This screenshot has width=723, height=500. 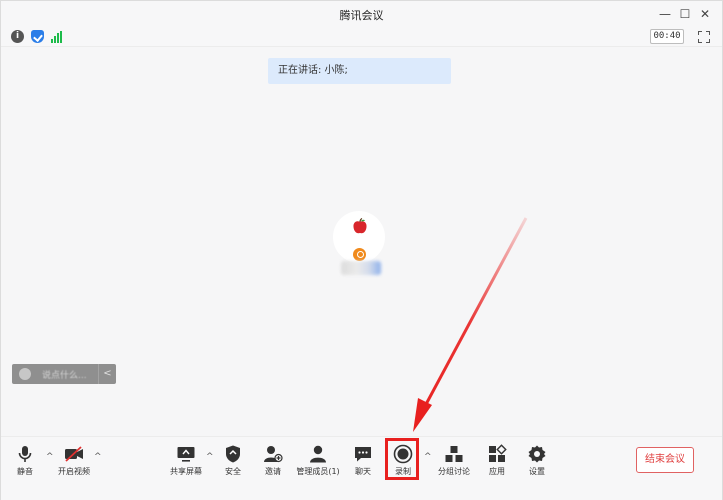 I want to click on fullscreen-icon, so click(x=704, y=37).